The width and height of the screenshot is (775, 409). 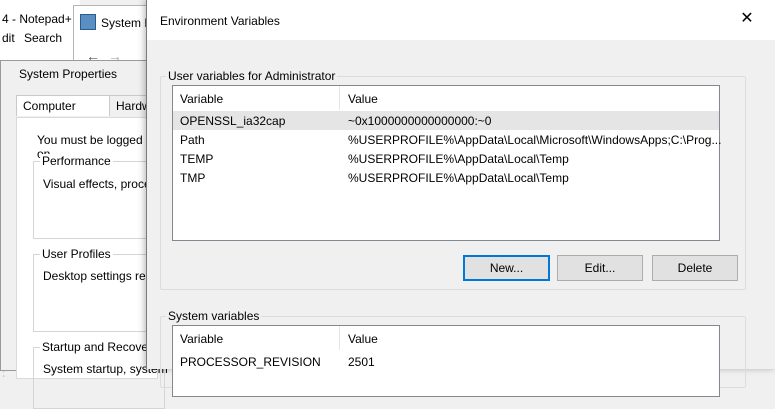 I want to click on notepad-window: 4 - Notepad+ dit Search, so click(x=40, y=30).